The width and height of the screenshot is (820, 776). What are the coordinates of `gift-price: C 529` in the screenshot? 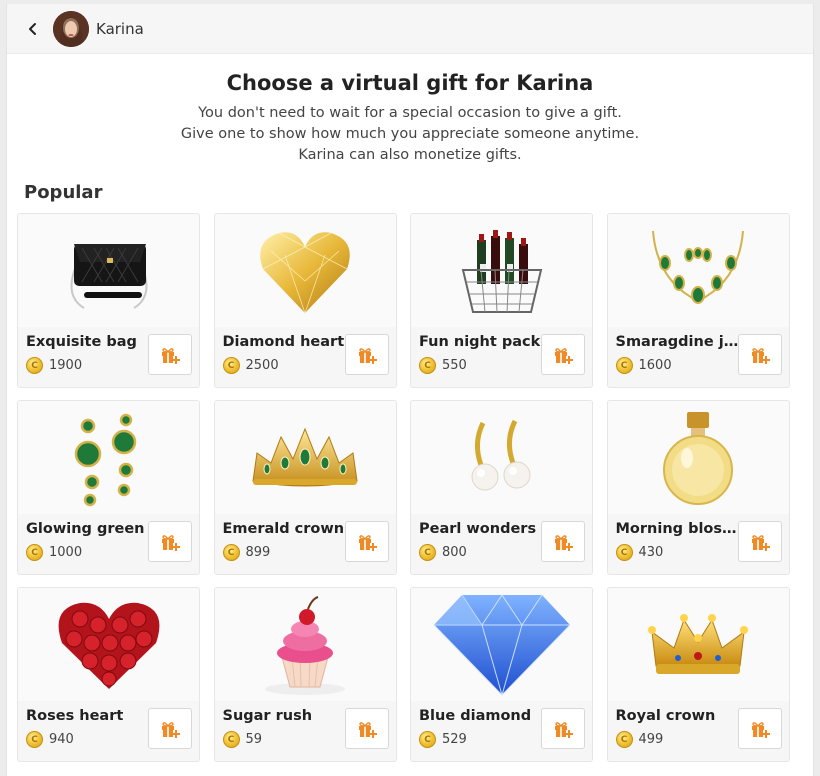 It's located at (443, 739).